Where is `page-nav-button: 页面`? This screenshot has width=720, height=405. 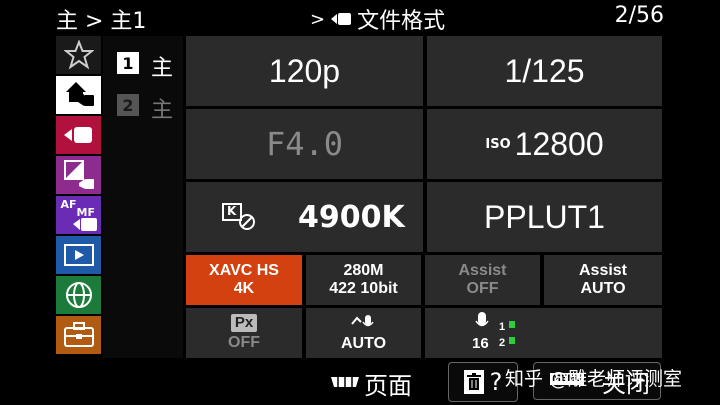
page-nav-button: 页面 is located at coordinates (371, 383).